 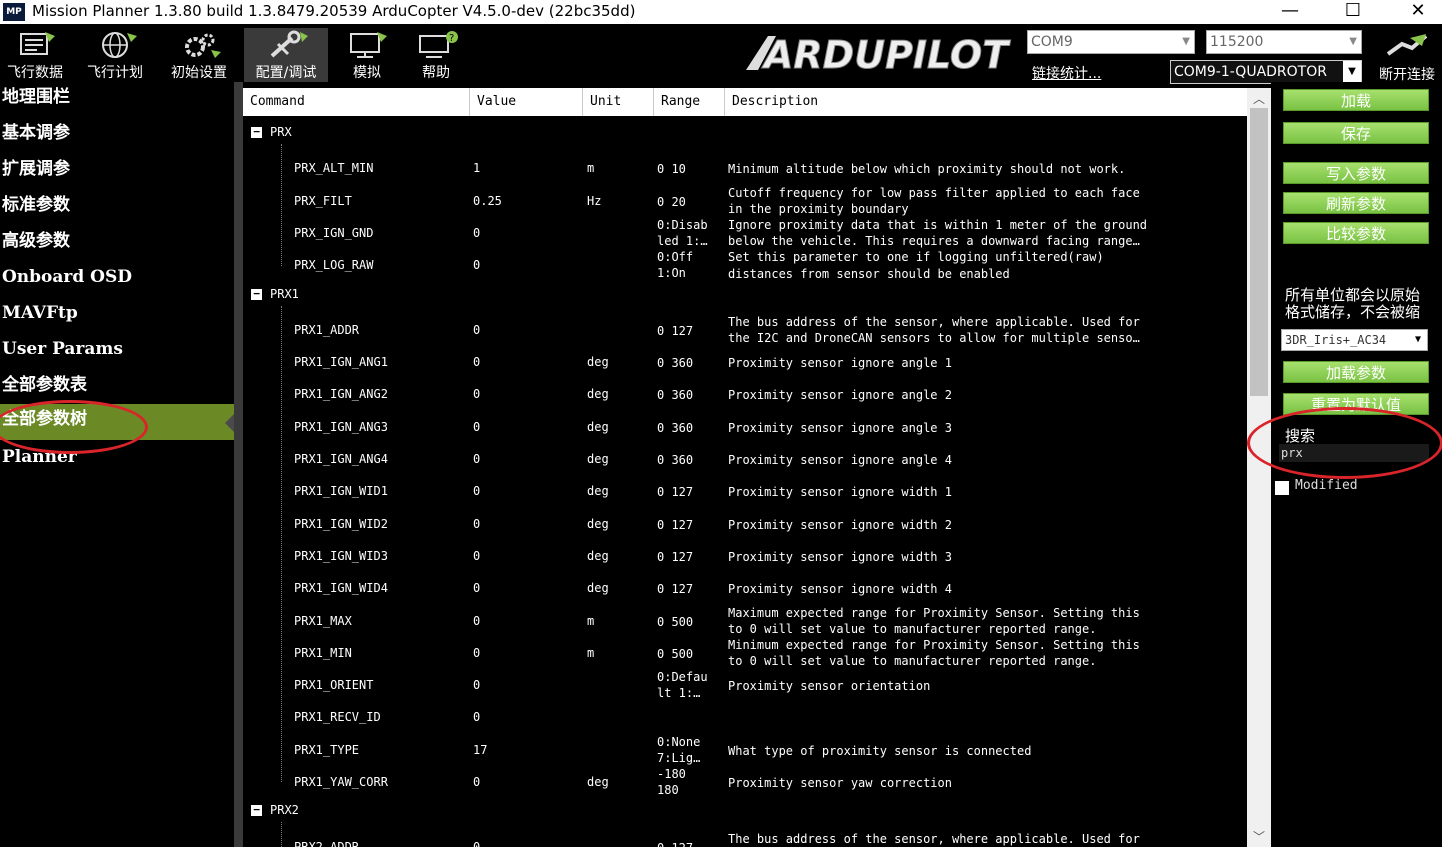 What do you see at coordinates (238, 464) in the screenshot?
I see `panel-splitter` at bounding box center [238, 464].